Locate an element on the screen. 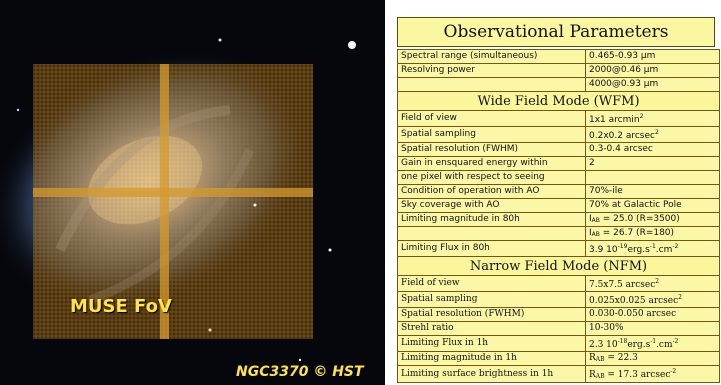 The height and width of the screenshot is (385, 721). table-row: Sky coverage with AO 70% at Galactic Pole is located at coordinates (558, 205).